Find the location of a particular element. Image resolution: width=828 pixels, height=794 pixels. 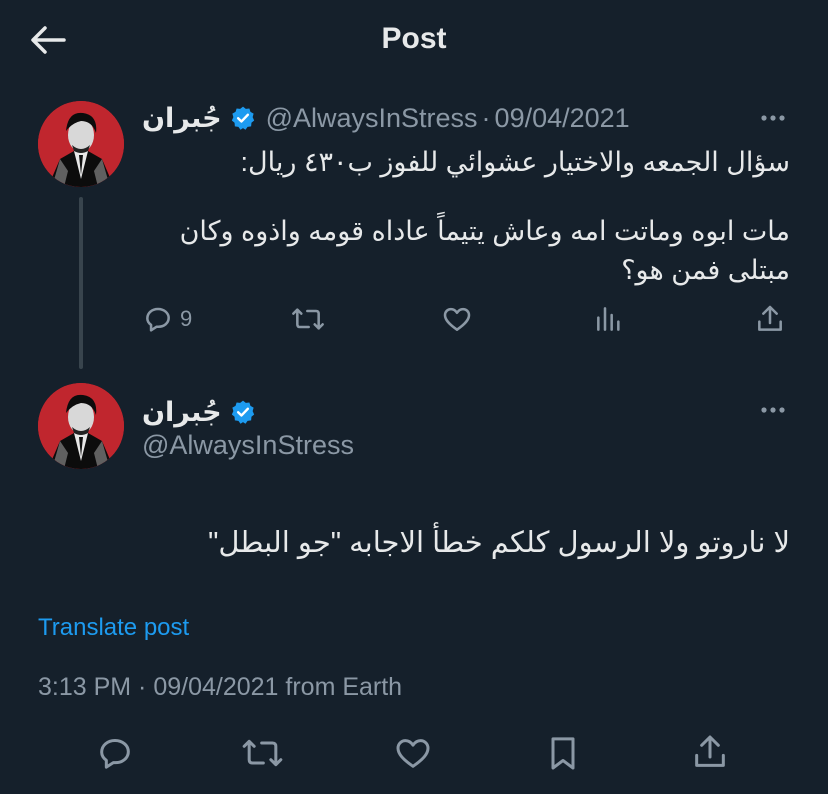

post-timestamp: 3:13 PM · 09/04/2021 from Earth is located at coordinates (220, 687).